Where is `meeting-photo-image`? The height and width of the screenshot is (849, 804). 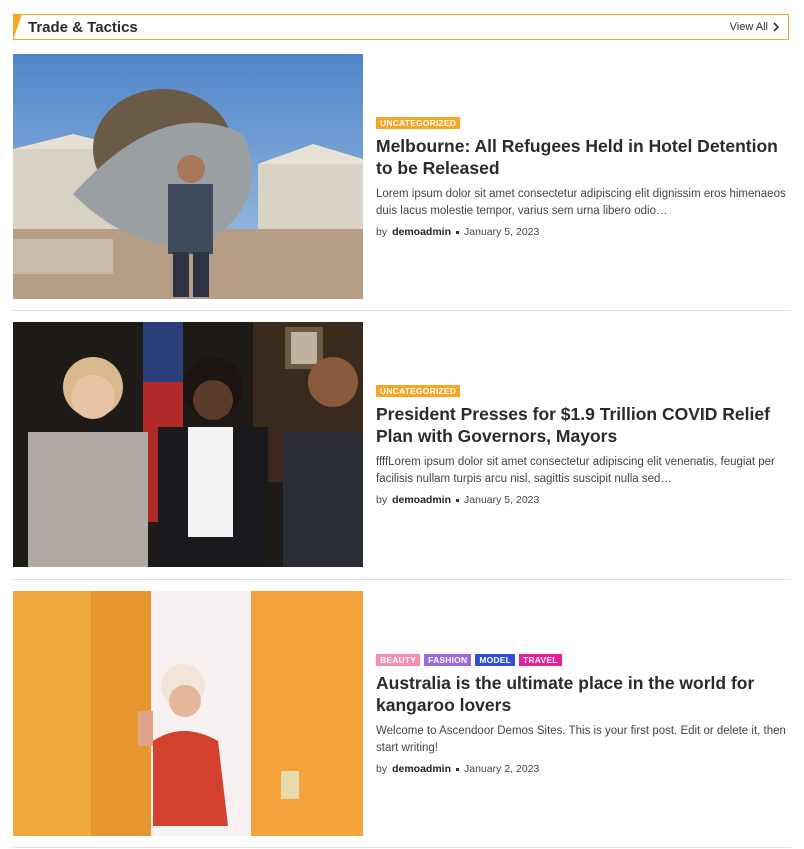
meeting-photo-image is located at coordinates (188, 444).